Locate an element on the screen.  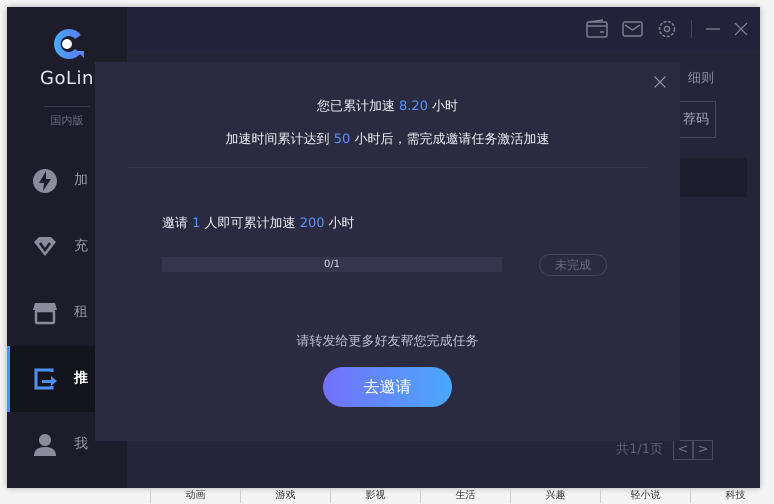
user-icon is located at coordinates (45, 445).